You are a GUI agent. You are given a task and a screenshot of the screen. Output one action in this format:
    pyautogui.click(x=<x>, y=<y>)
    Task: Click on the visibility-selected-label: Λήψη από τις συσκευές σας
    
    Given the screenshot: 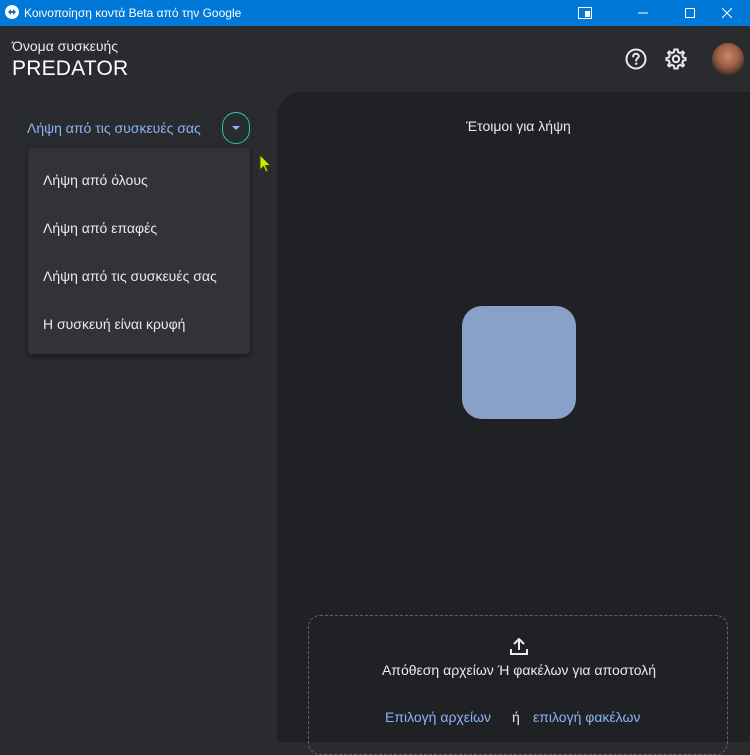 What is the action you would take?
    pyautogui.click(x=114, y=128)
    